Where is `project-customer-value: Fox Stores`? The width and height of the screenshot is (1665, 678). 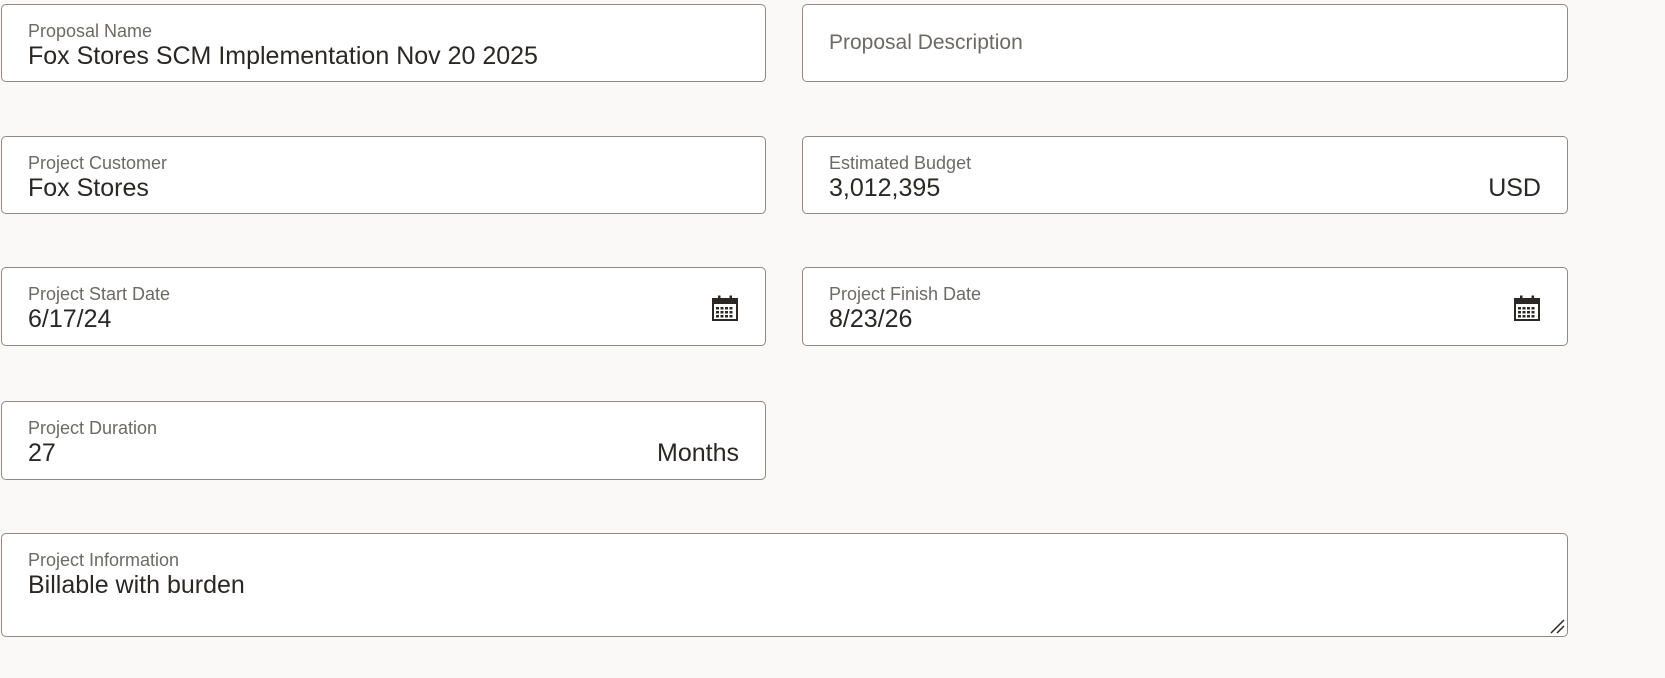
project-customer-value: Fox Stores is located at coordinates (88, 188).